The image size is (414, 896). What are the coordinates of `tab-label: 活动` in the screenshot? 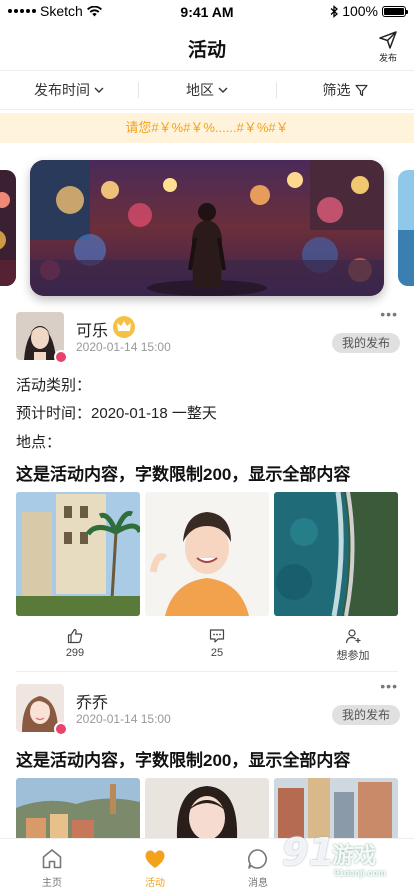 It's located at (155, 883).